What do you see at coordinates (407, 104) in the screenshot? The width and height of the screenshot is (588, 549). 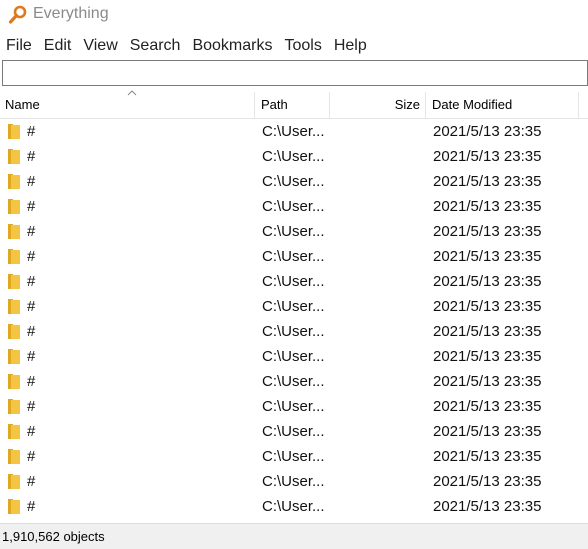 I see `column-size-label: Size` at bounding box center [407, 104].